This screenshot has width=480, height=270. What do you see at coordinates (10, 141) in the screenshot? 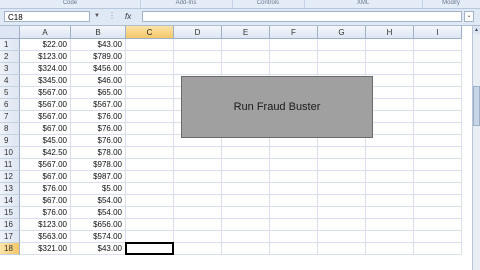
I see `row-header: 9` at bounding box center [10, 141].